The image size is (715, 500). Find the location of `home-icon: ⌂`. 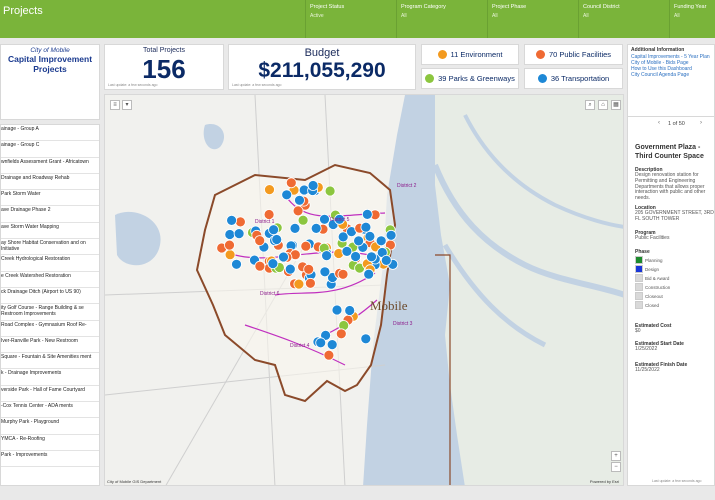

home-icon: ⌂ is located at coordinates (603, 105).